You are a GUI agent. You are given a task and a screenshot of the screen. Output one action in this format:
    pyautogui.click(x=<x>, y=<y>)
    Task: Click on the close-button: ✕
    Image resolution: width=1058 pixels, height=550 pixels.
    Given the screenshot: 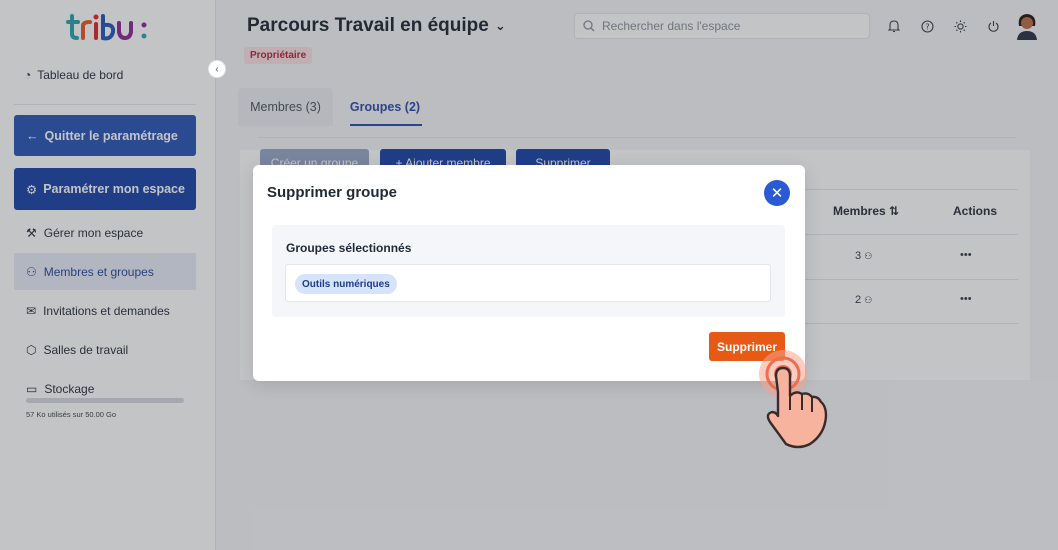 What is the action you would take?
    pyautogui.click(x=777, y=193)
    